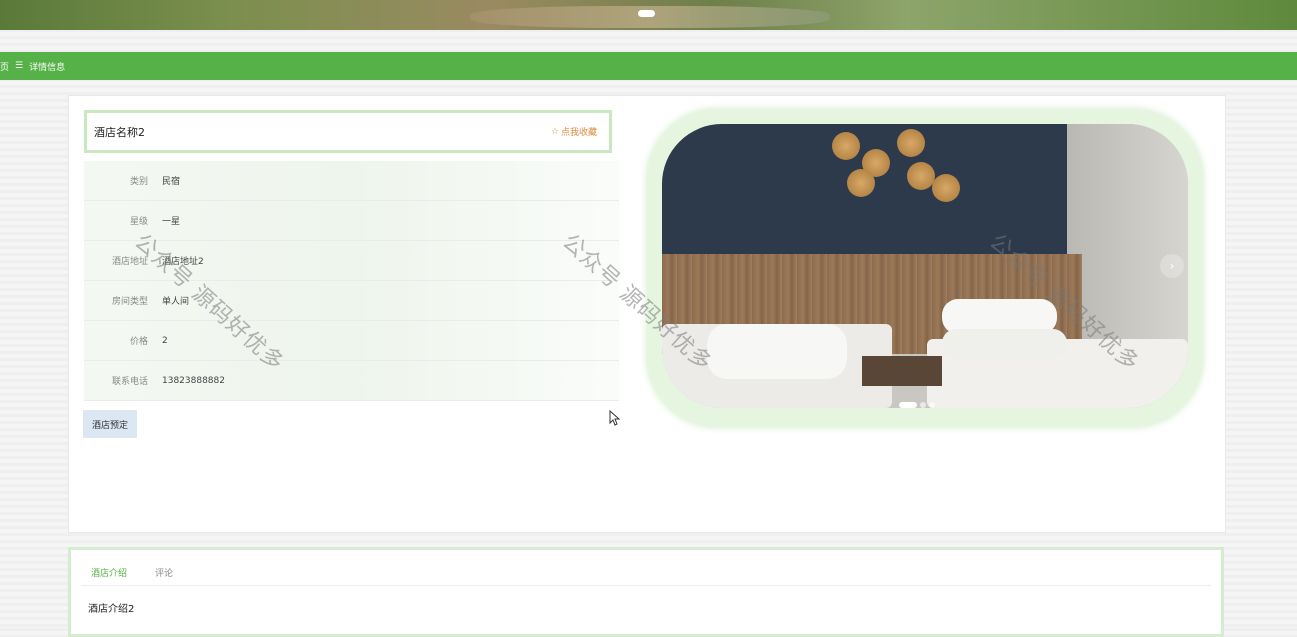  I want to click on hotel-name-box: 酒店名称2 ☆ 点我收藏, so click(348, 131).